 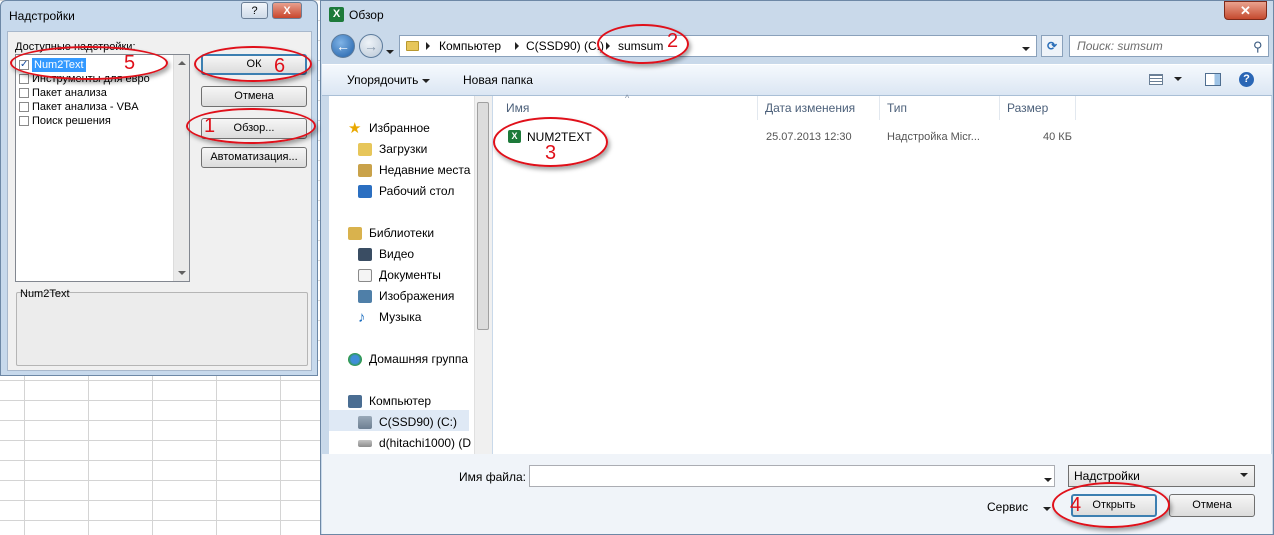 What do you see at coordinates (1114, 505) in the screenshot?
I see `open-button: Открыть` at bounding box center [1114, 505].